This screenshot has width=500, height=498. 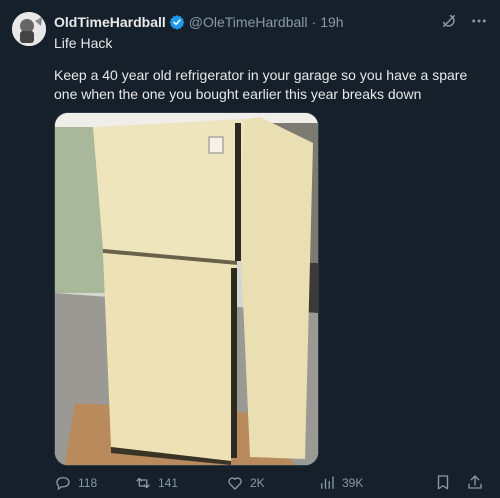 What do you see at coordinates (110, 22) in the screenshot?
I see `author-name: OldTimeHardball` at bounding box center [110, 22].